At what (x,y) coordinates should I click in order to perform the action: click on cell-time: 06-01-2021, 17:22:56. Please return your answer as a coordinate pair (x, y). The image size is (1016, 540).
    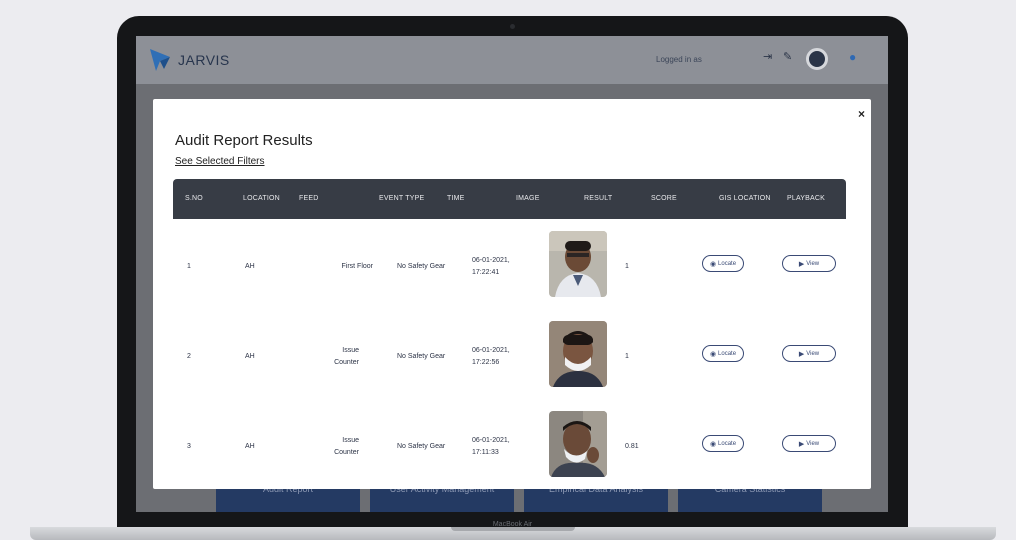
    Looking at the image, I should click on (491, 357).